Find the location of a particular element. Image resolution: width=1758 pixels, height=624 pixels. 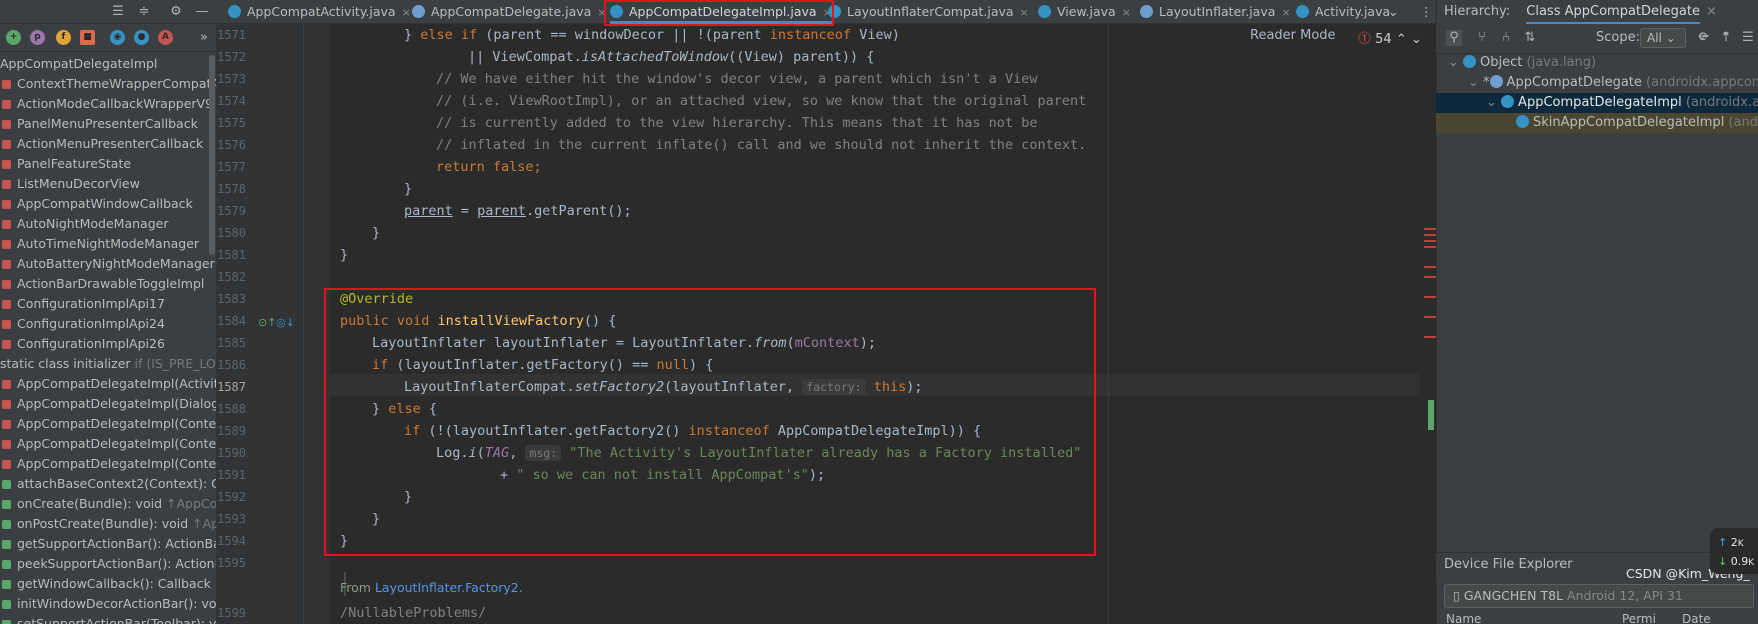

more-vertical-icon: ⋮ is located at coordinates (1426, 12).